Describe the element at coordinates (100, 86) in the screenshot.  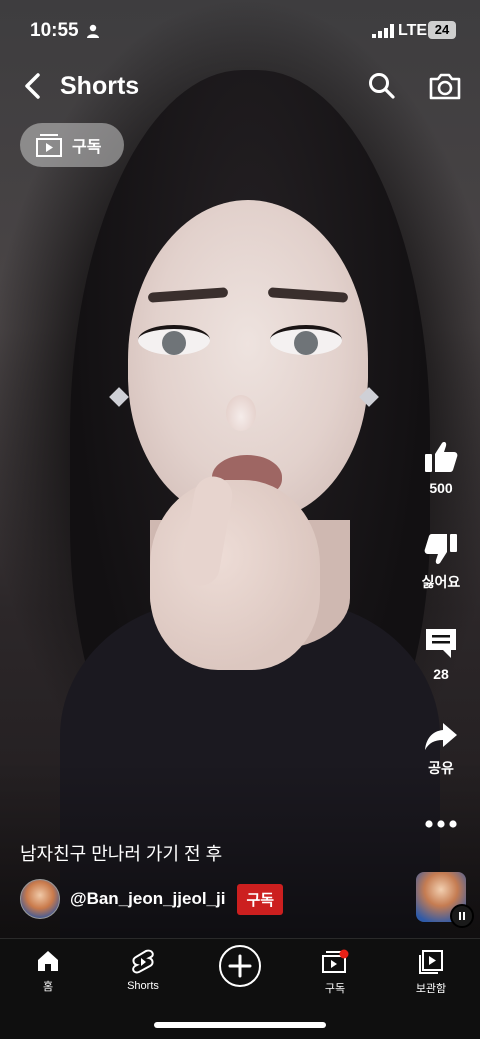
I see `page-title: Shorts` at that location.